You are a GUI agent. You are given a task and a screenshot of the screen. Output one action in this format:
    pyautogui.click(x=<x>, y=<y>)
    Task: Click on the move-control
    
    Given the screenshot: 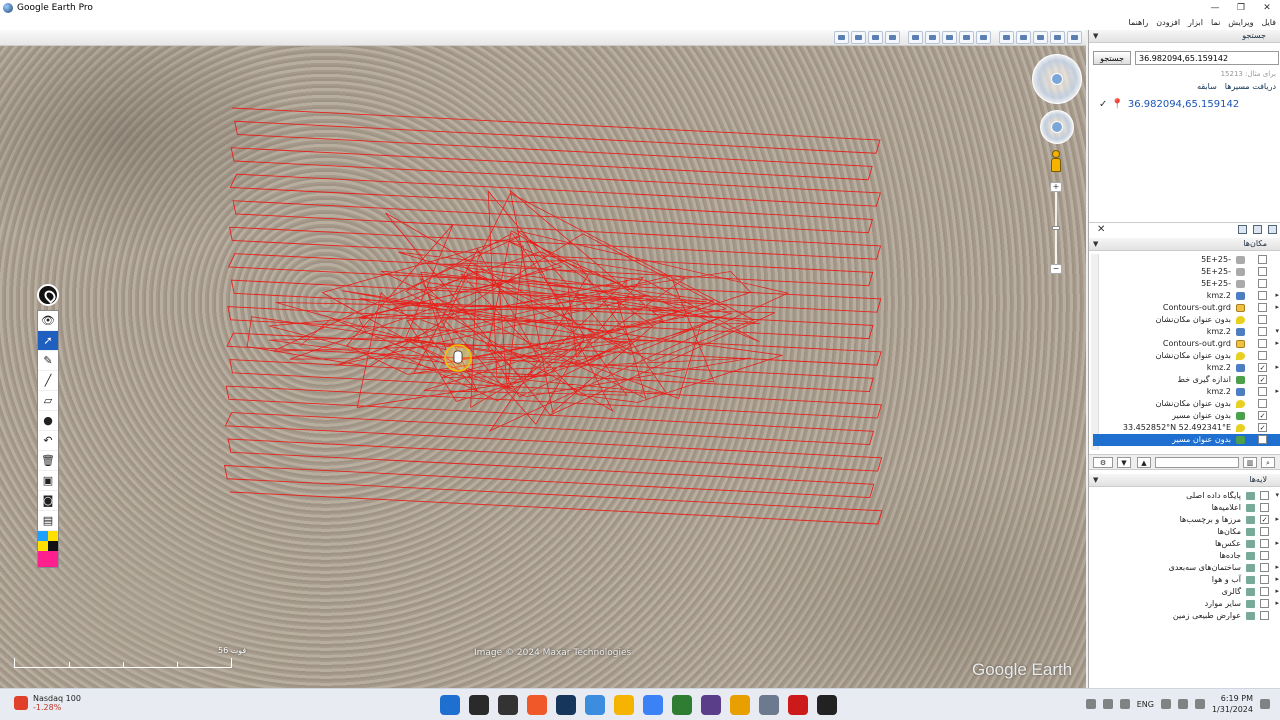 What is the action you would take?
    pyautogui.click(x=1057, y=127)
    